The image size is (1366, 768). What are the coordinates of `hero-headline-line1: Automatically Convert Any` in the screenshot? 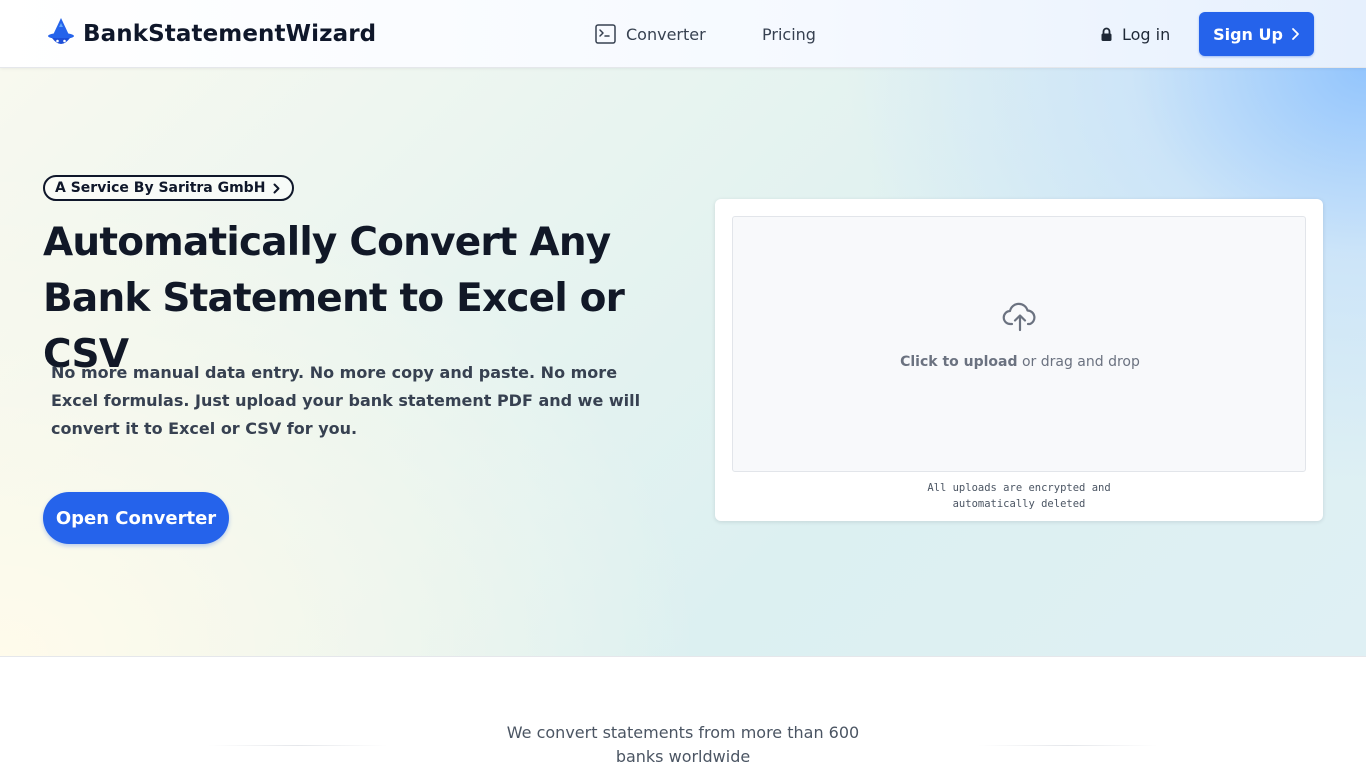 It's located at (327, 242).